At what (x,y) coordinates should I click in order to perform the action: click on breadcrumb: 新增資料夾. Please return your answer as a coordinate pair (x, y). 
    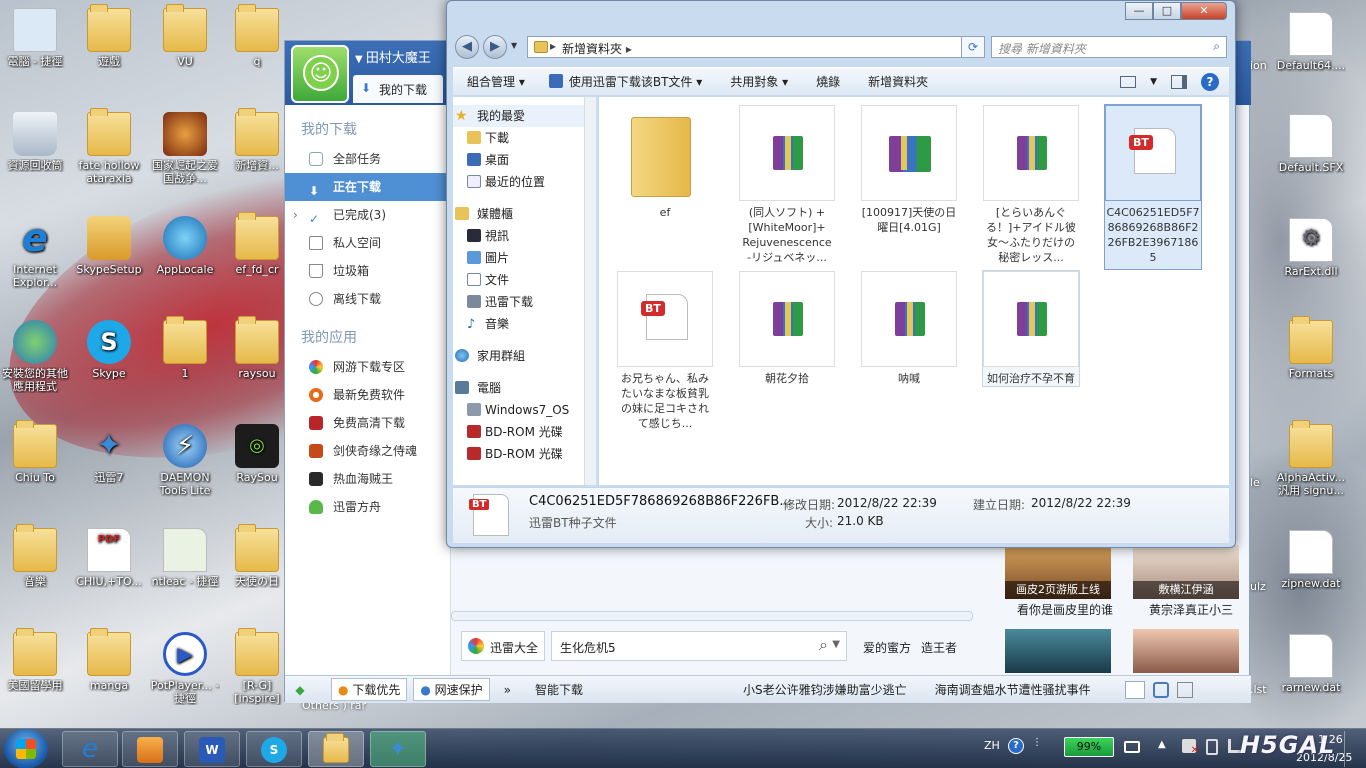
    Looking at the image, I should click on (592, 49).